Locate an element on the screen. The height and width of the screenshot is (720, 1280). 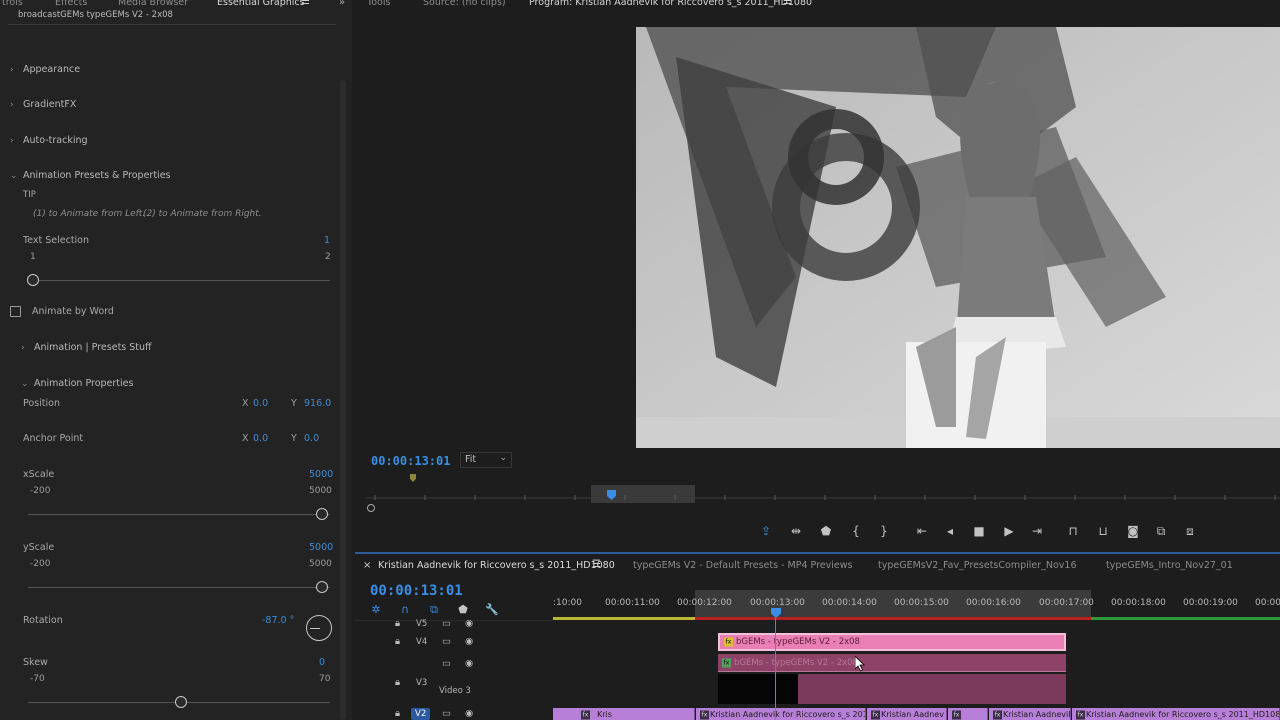
tab-essential-graphics: Essential Graphics is located at coordinates (261, 4).